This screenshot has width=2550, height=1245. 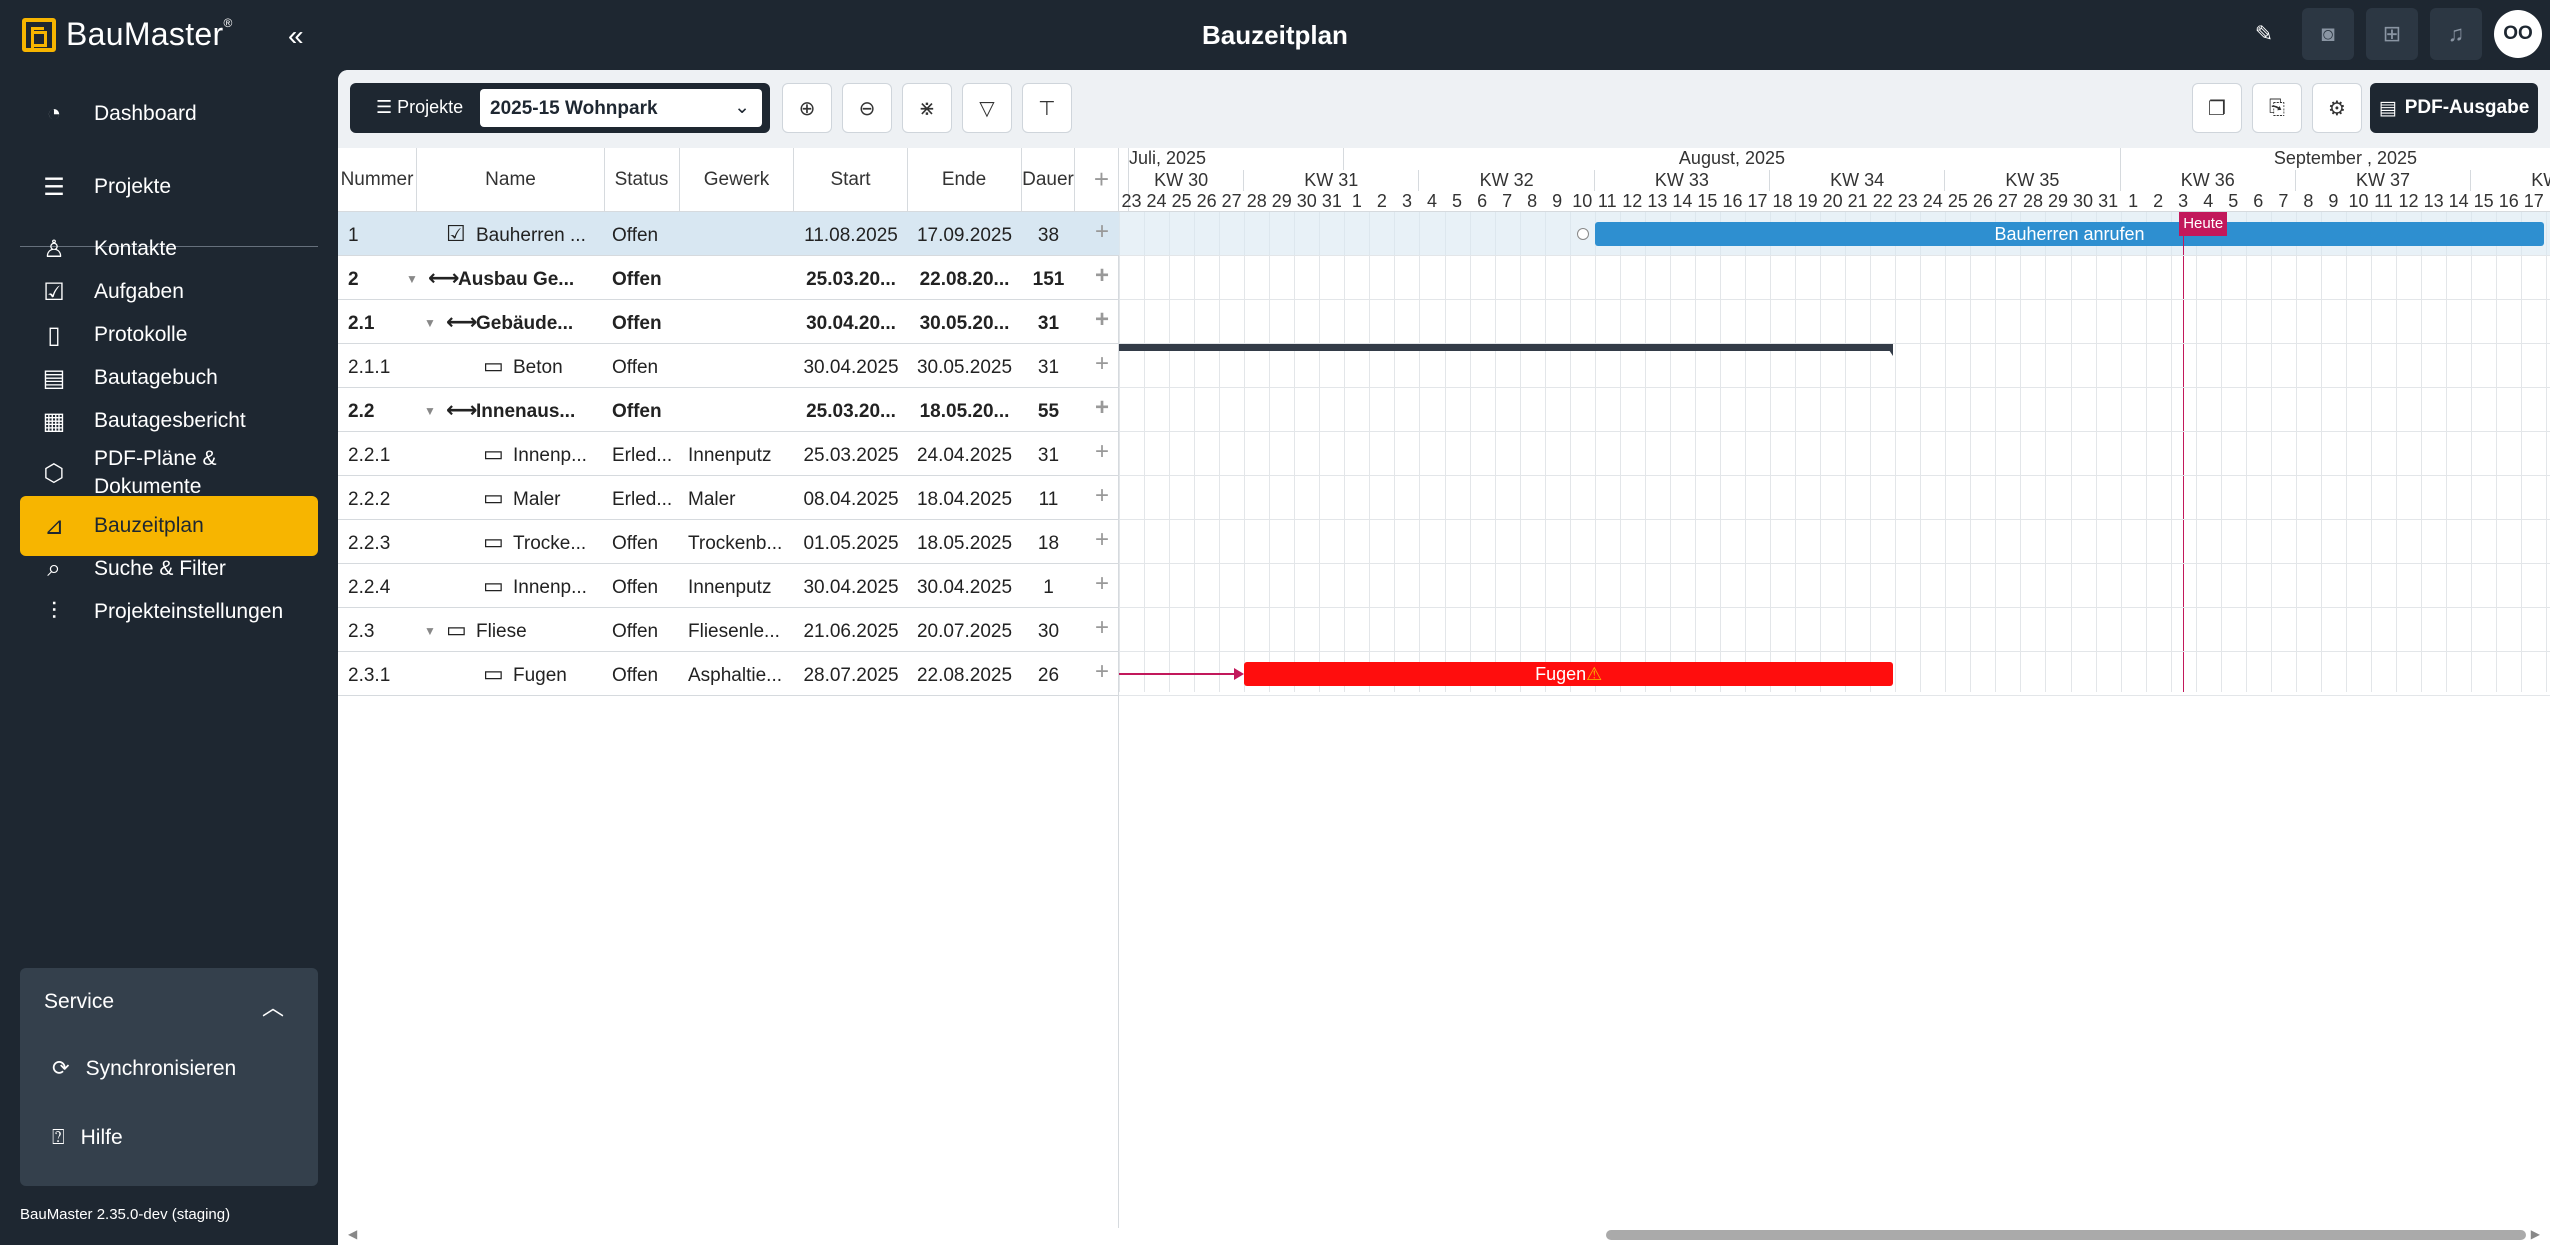 I want to click on summary-arrows-icon: ⟷, so click(x=462, y=409).